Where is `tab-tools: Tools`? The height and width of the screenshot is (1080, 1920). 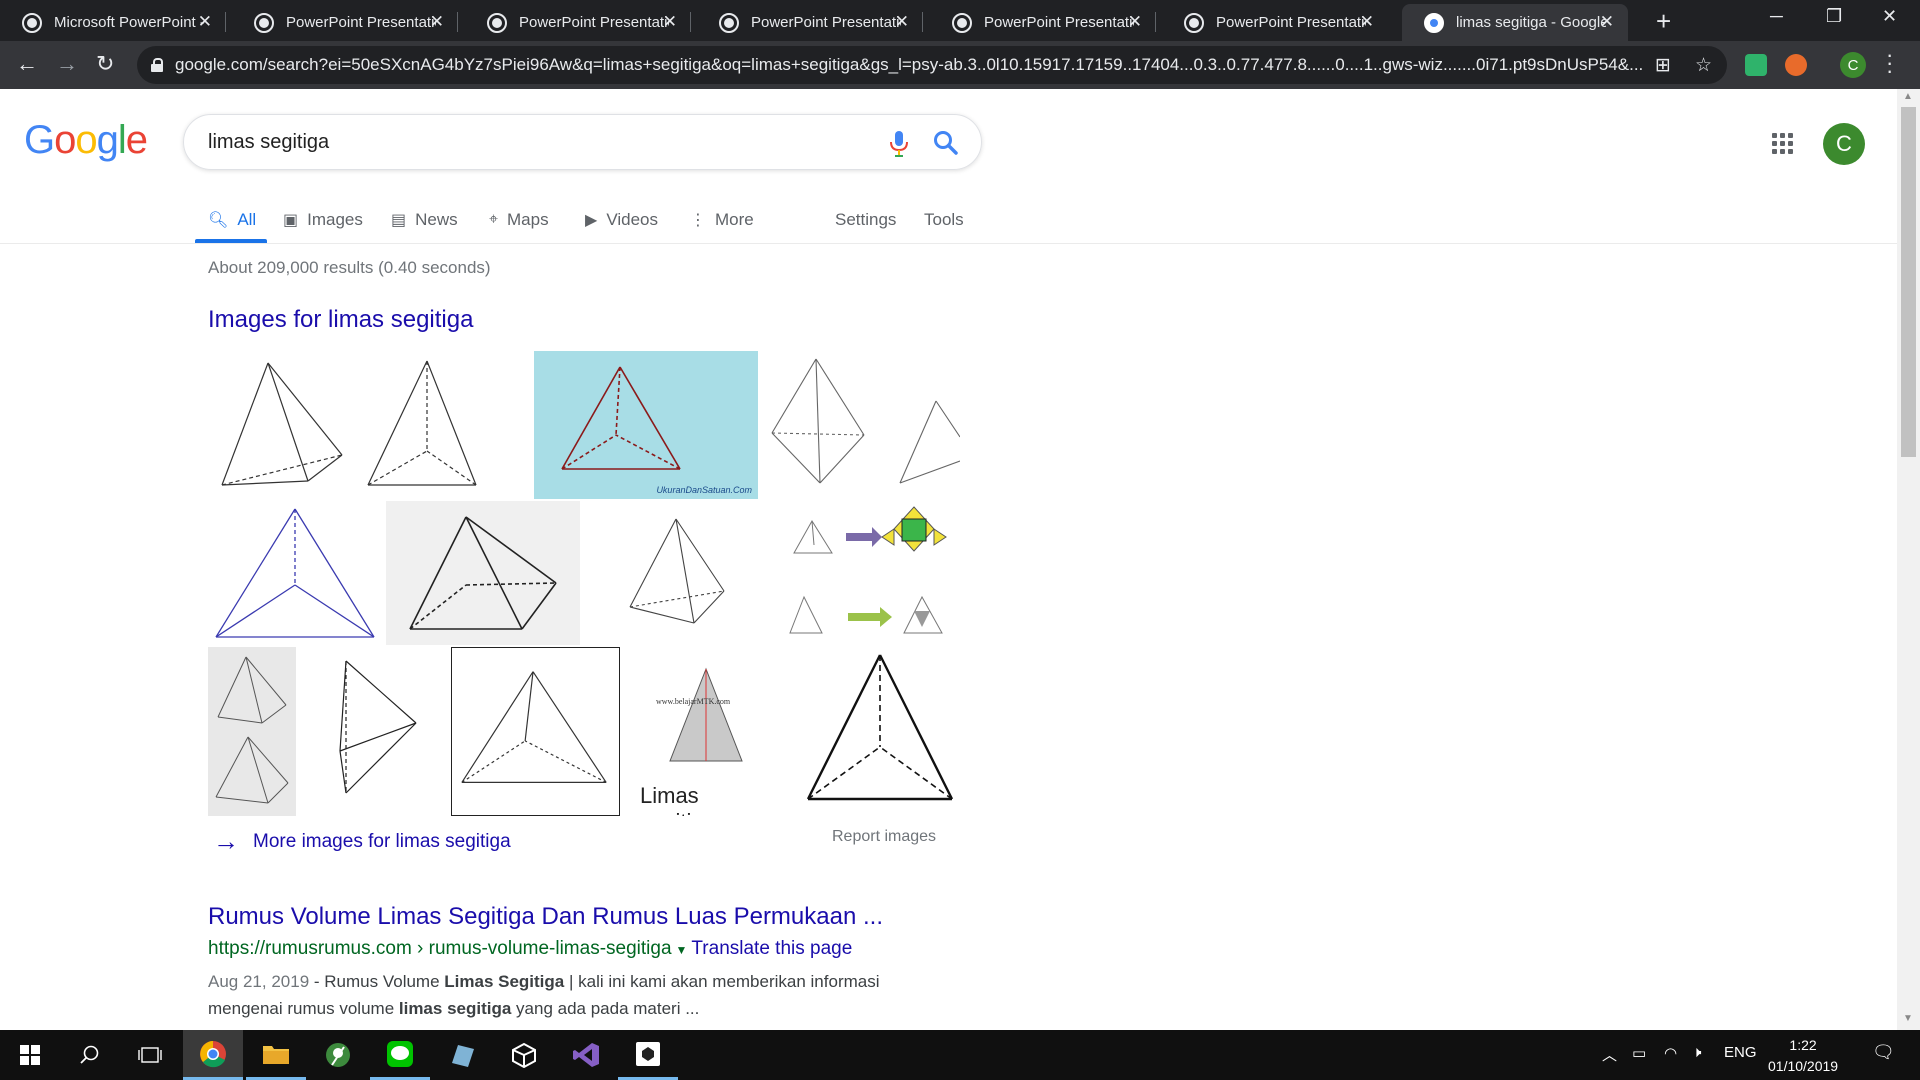
tab-tools: Tools is located at coordinates (944, 220).